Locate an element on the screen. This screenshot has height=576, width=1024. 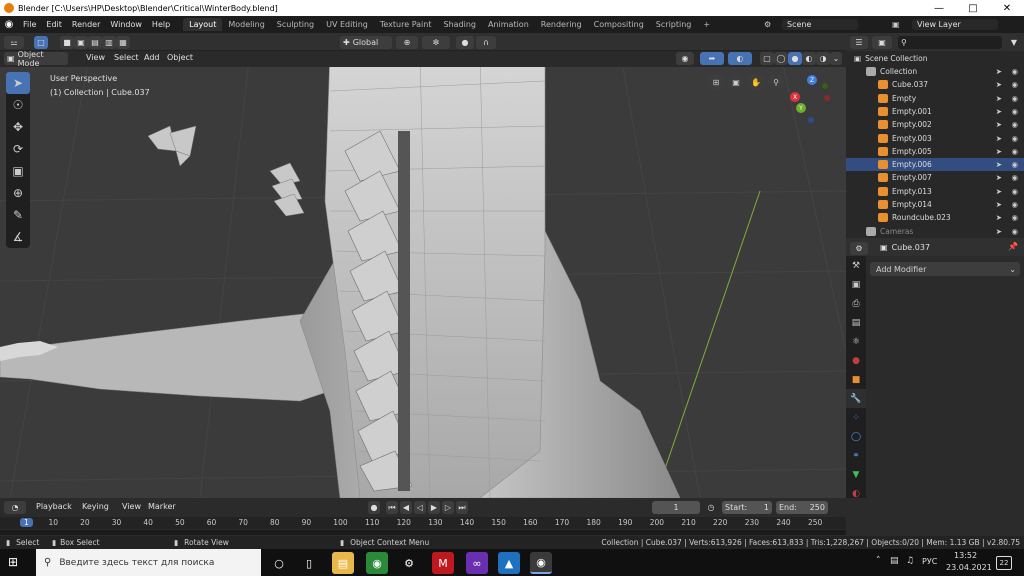
timeline-menu-view: View is located at coordinates (131, 506).